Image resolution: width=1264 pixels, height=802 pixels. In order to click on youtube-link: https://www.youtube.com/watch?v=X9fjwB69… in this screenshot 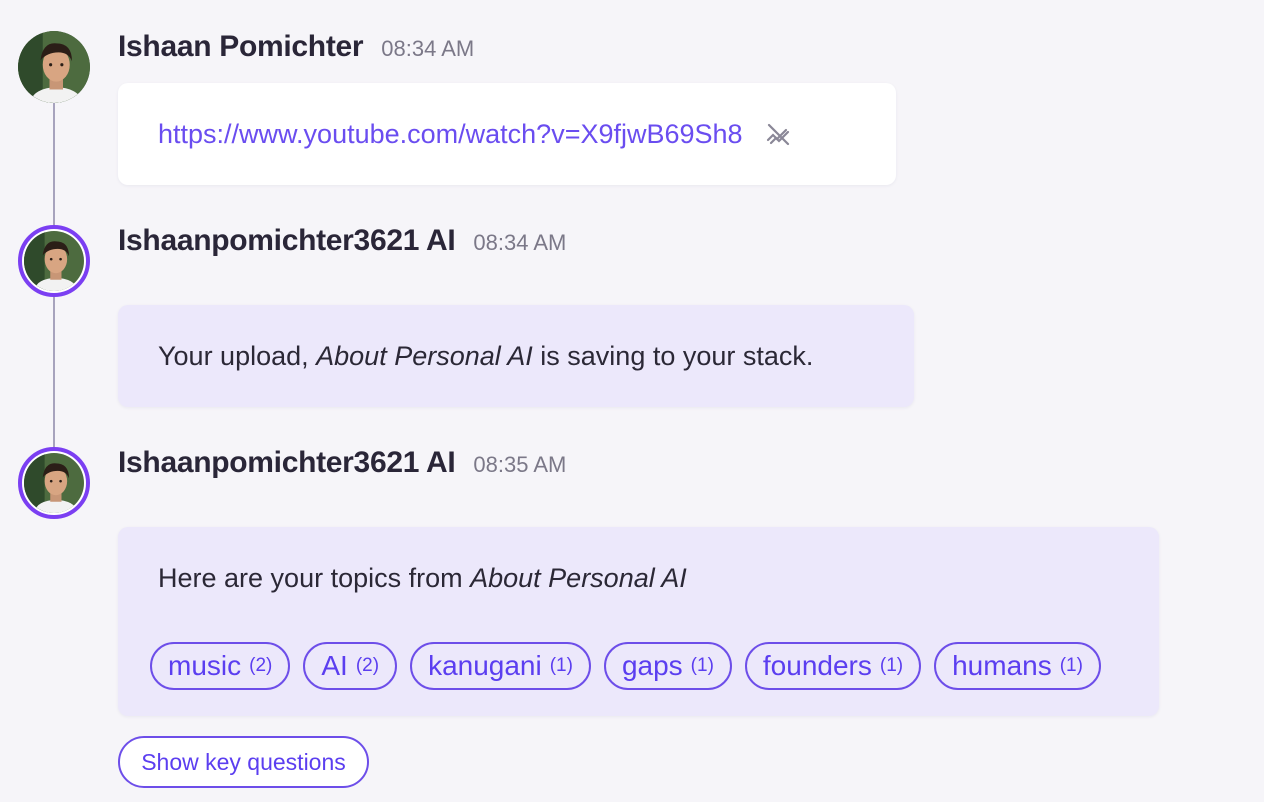, I will do `click(450, 134)`.